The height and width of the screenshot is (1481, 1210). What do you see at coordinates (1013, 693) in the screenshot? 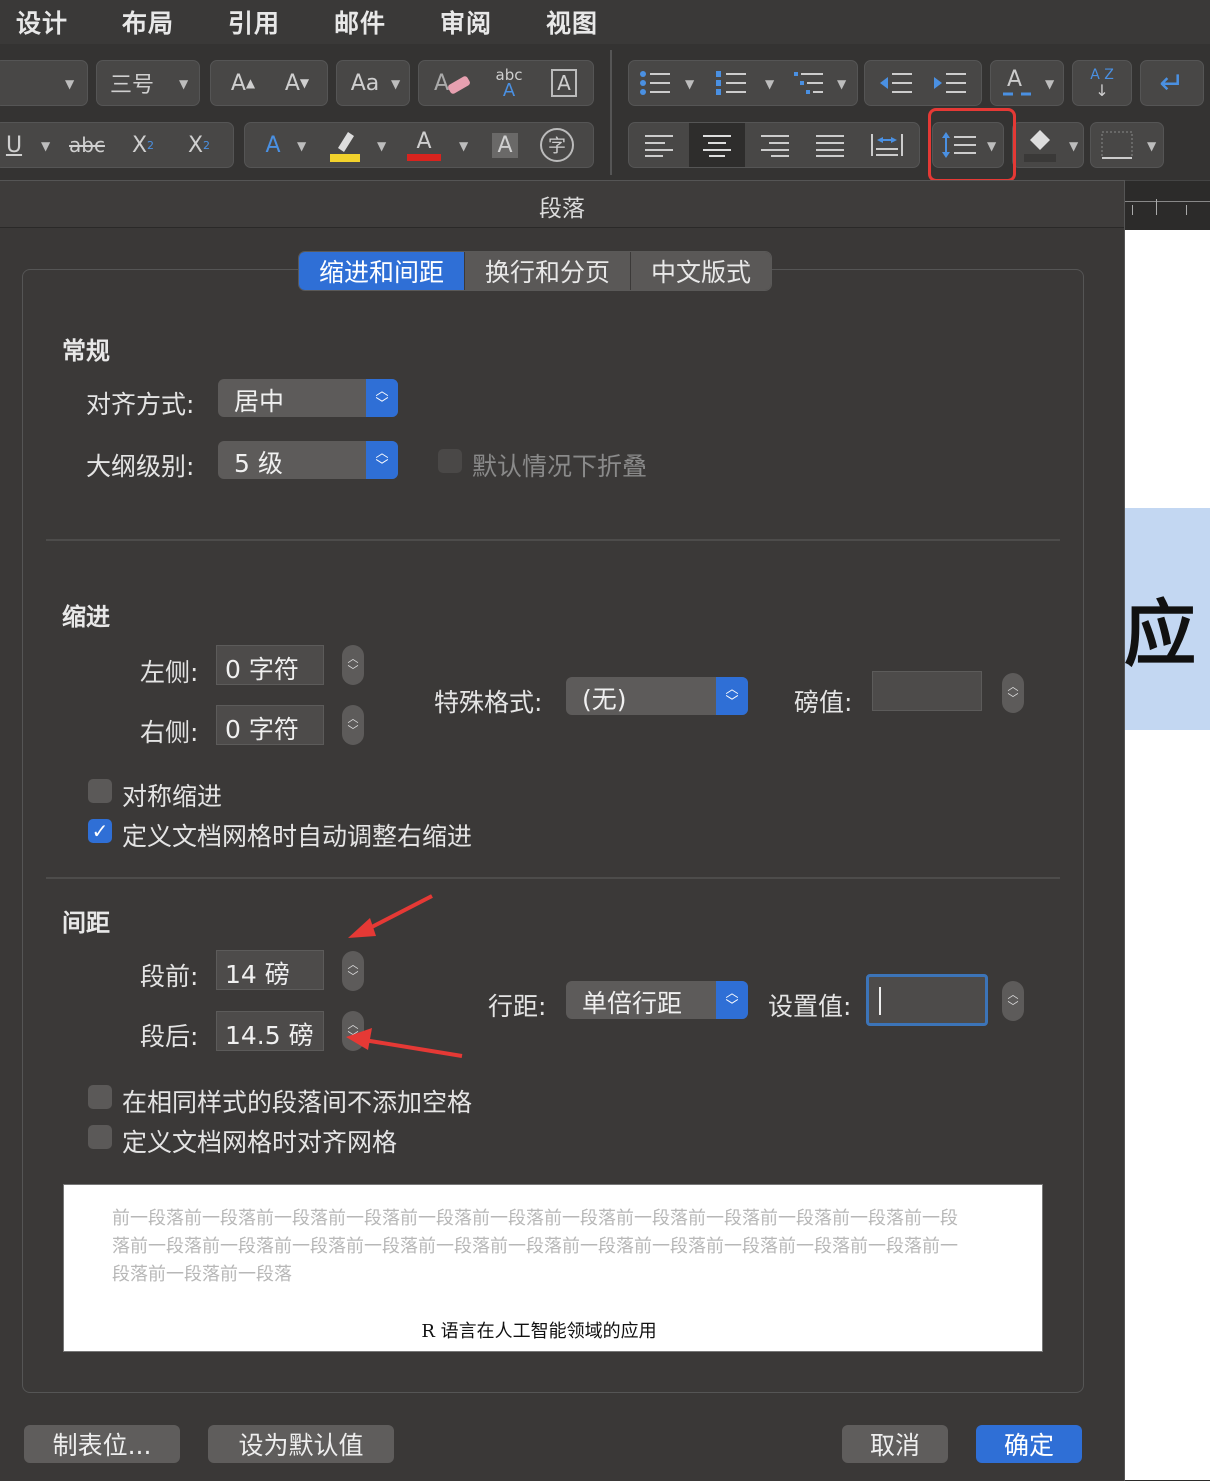
I see `by-stepper: ︿ ﹀` at bounding box center [1013, 693].